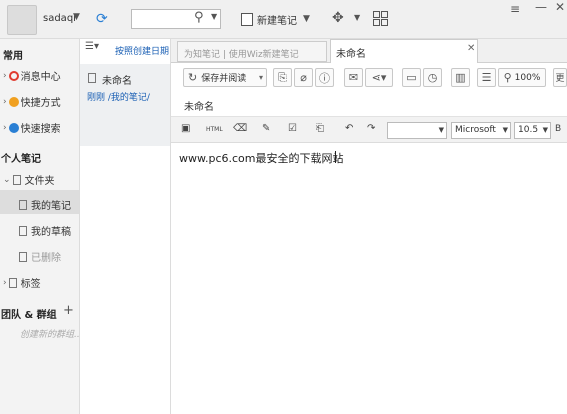  Describe the element at coordinates (40, 129) in the screenshot. I see `sidebar-item-label: 快速搜索` at that location.